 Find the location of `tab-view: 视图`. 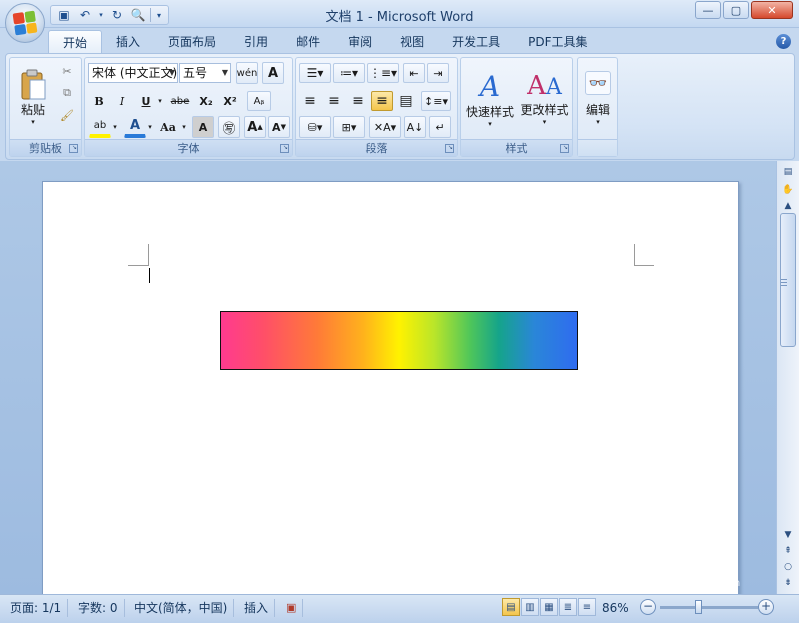

tab-view: 视图 is located at coordinates (412, 42).